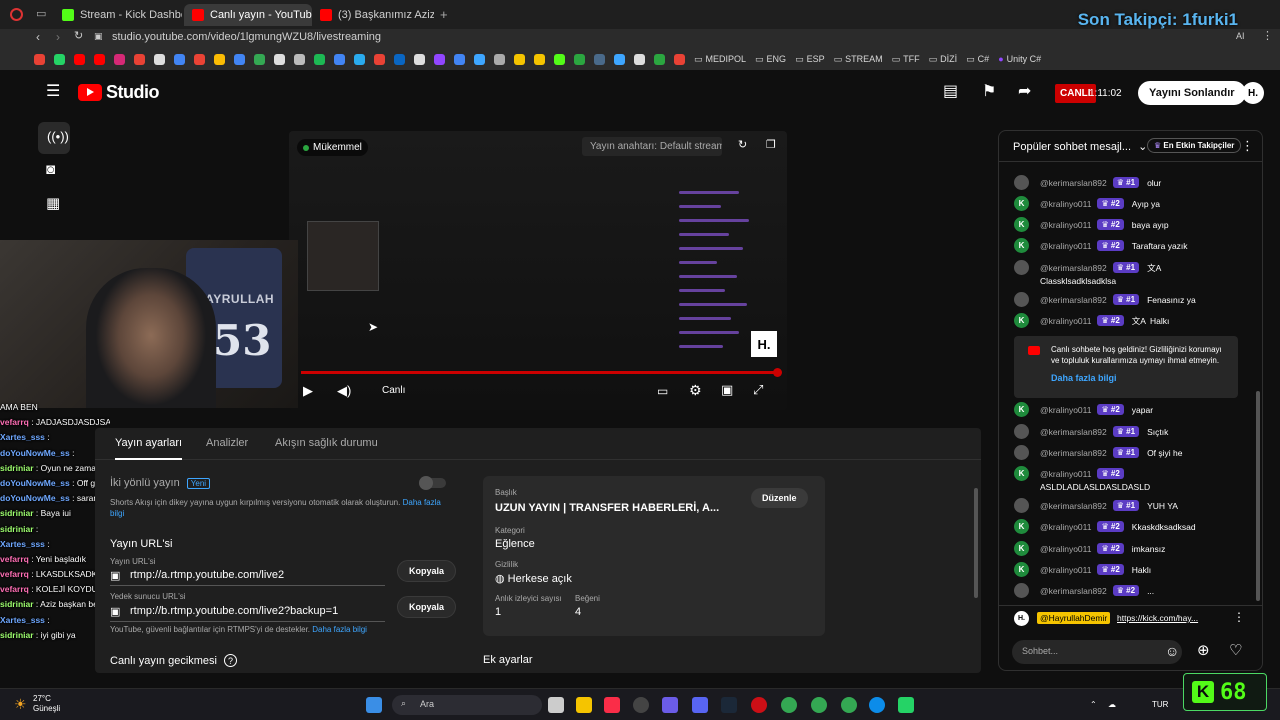 This screenshot has width=1280, height=720. Describe the element at coordinates (541, 372) in the screenshot. I see `live-progress-bar` at that location.